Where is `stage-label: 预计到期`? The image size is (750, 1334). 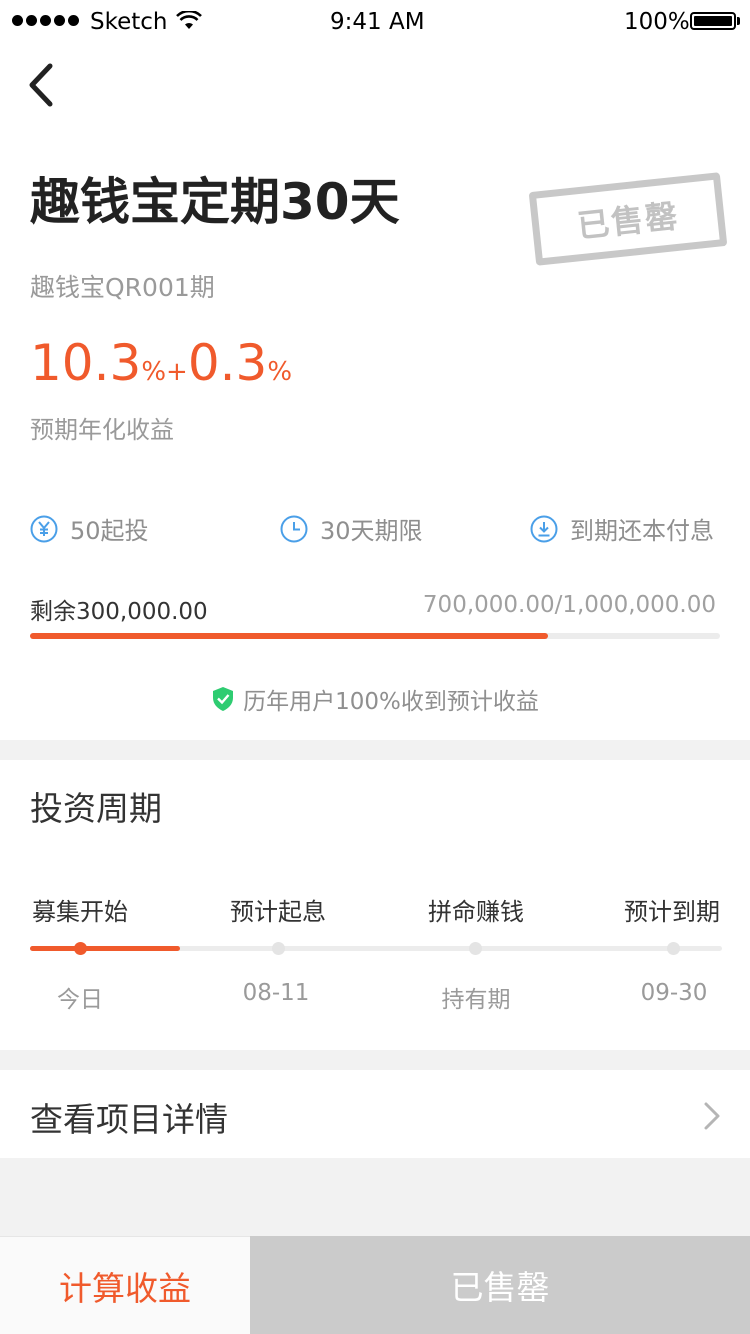 stage-label: 预计到期 is located at coordinates (672, 912).